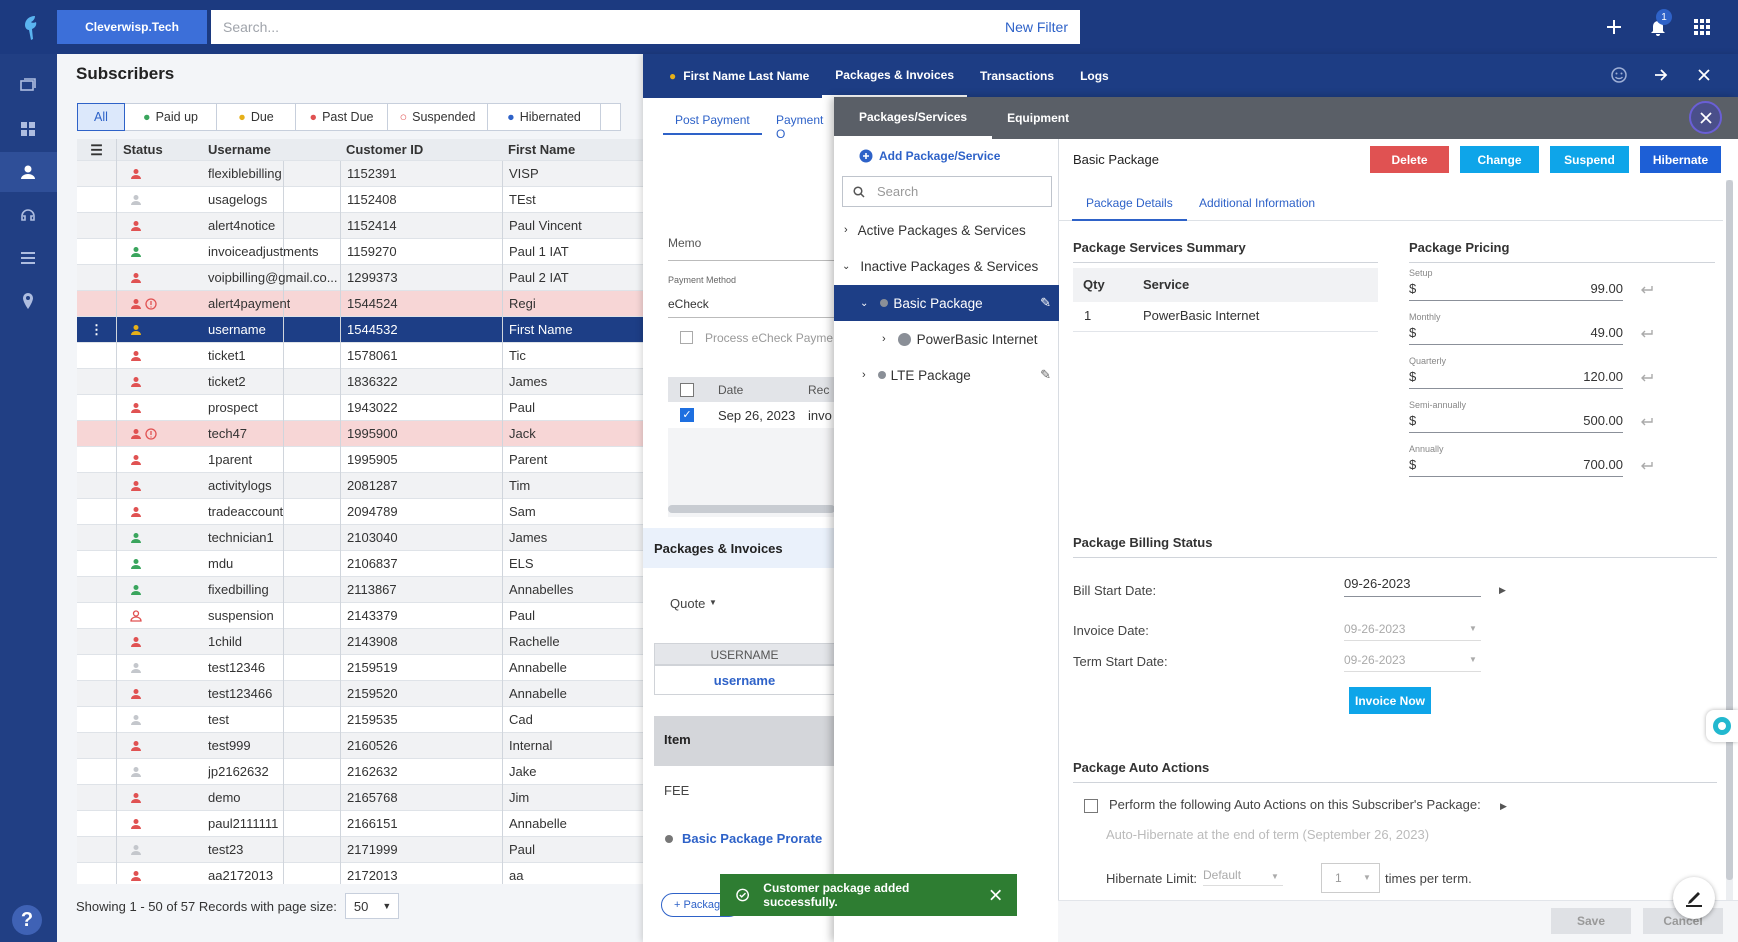 This screenshot has height=942, width=1738. What do you see at coordinates (361, 330) in the screenshot?
I see `table-row: ⋮ username 1544532 First Name` at bounding box center [361, 330].